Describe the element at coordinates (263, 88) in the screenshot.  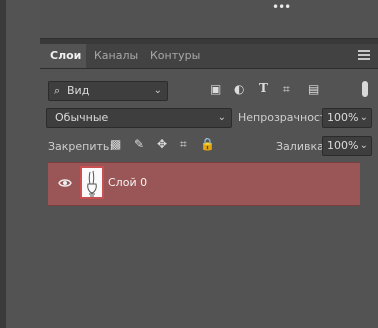
I see `type-filter-icon: T` at that location.